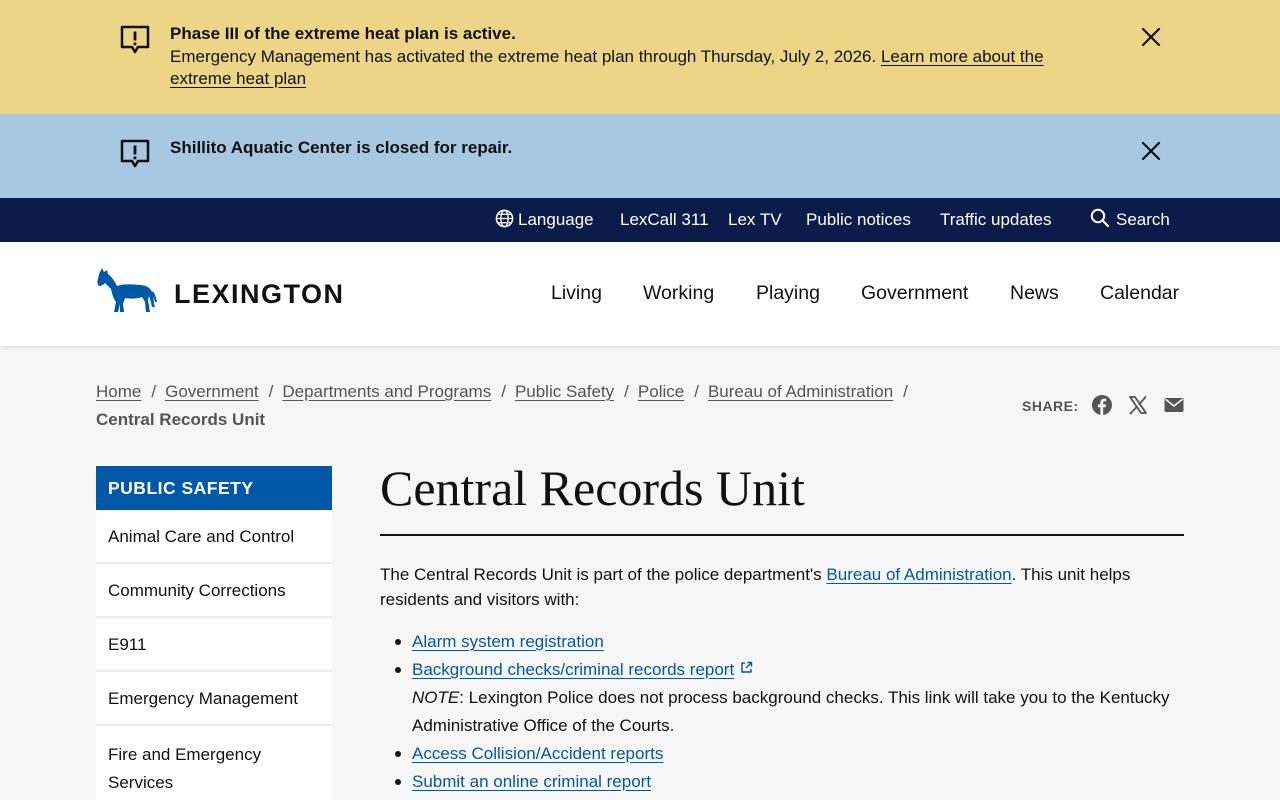 The image size is (1280, 800). I want to click on lexcall-link: LexCall 311, so click(664, 220).